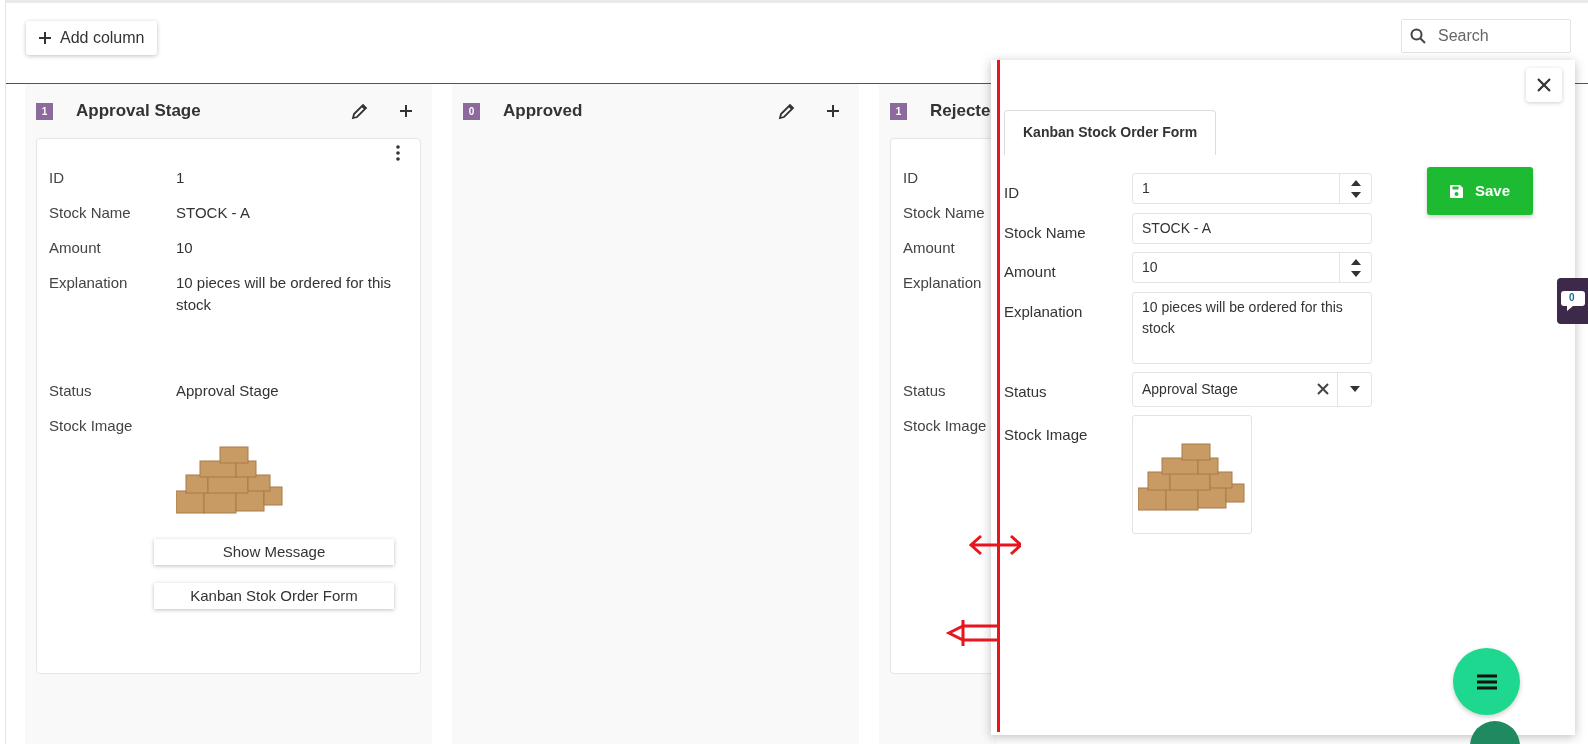 The width and height of the screenshot is (1588, 744). I want to click on caret-icon, so click(1354, 389).